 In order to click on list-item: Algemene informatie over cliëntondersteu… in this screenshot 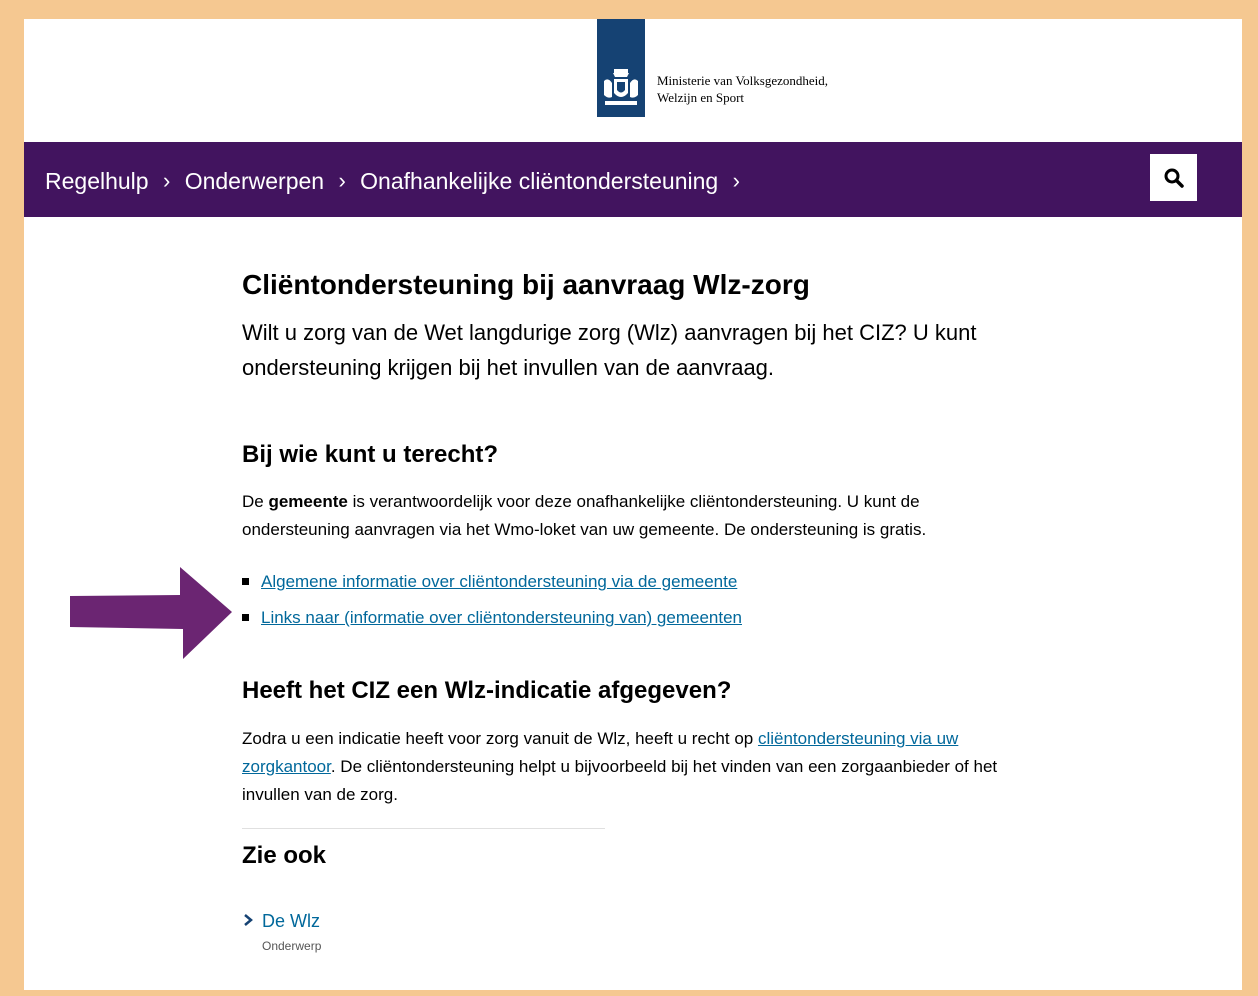, I will do `click(492, 582)`.